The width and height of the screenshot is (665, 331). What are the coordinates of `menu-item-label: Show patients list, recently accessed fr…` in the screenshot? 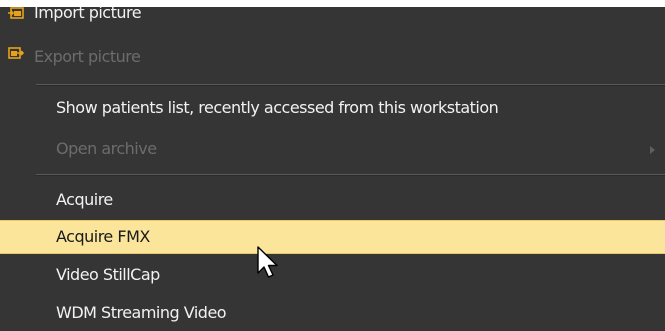 It's located at (277, 107).